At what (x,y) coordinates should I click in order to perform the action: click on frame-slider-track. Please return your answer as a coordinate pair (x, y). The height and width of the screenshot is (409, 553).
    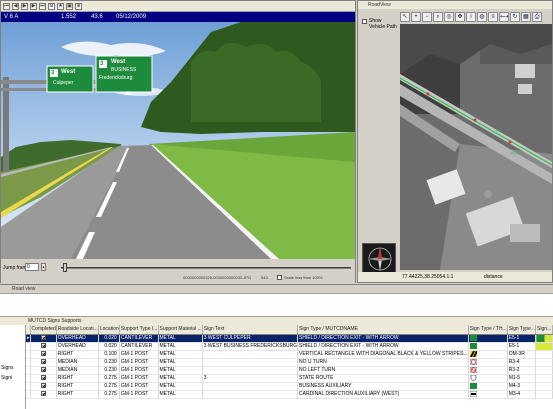
    Looking at the image, I should click on (206, 268).